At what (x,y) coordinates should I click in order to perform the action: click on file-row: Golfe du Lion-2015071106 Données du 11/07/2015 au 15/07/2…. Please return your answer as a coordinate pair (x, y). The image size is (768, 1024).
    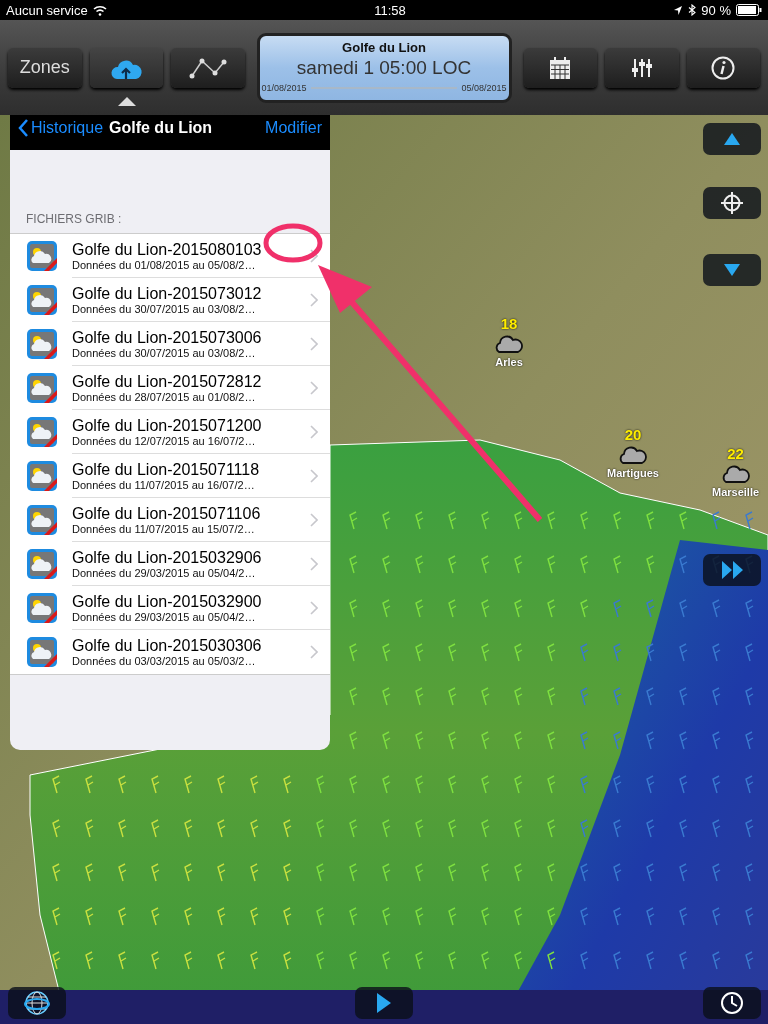
    Looking at the image, I should click on (170, 520).